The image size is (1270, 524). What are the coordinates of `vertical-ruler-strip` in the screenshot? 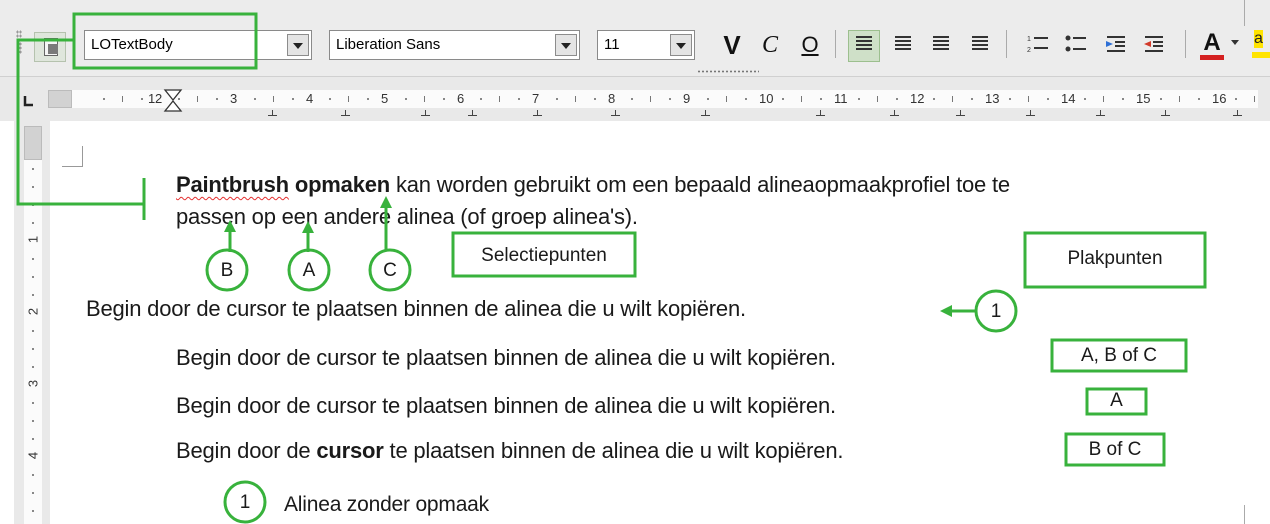 It's located at (33, 342).